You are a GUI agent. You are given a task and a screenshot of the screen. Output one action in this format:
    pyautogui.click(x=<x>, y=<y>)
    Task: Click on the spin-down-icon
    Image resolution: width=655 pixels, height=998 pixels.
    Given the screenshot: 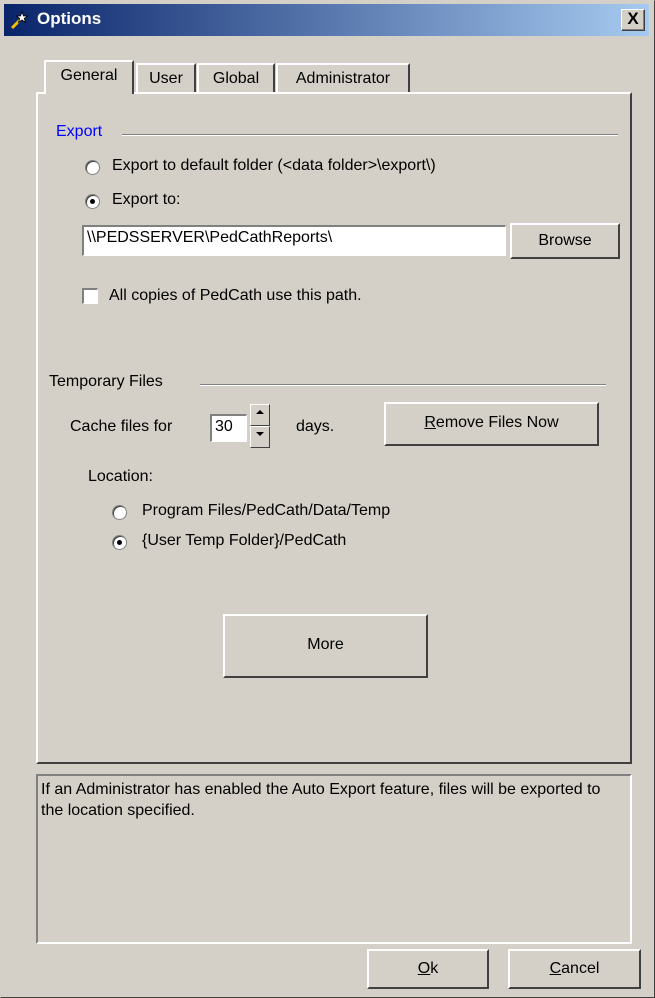 What is the action you would take?
    pyautogui.click(x=260, y=434)
    